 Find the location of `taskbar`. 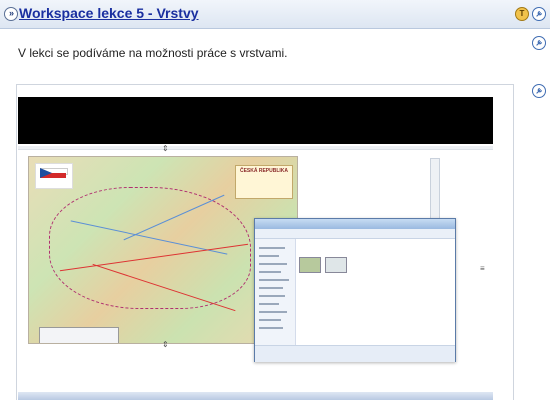

taskbar is located at coordinates (255, 396).